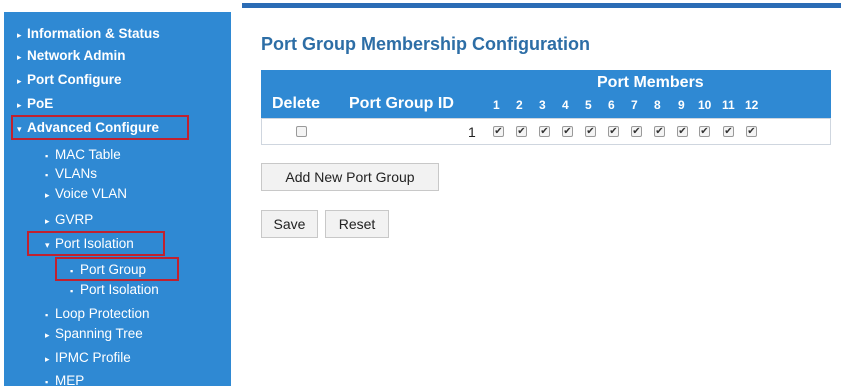 The width and height of the screenshot is (841, 390). What do you see at coordinates (296, 103) in the screenshot?
I see `delete-column-header: Delete` at bounding box center [296, 103].